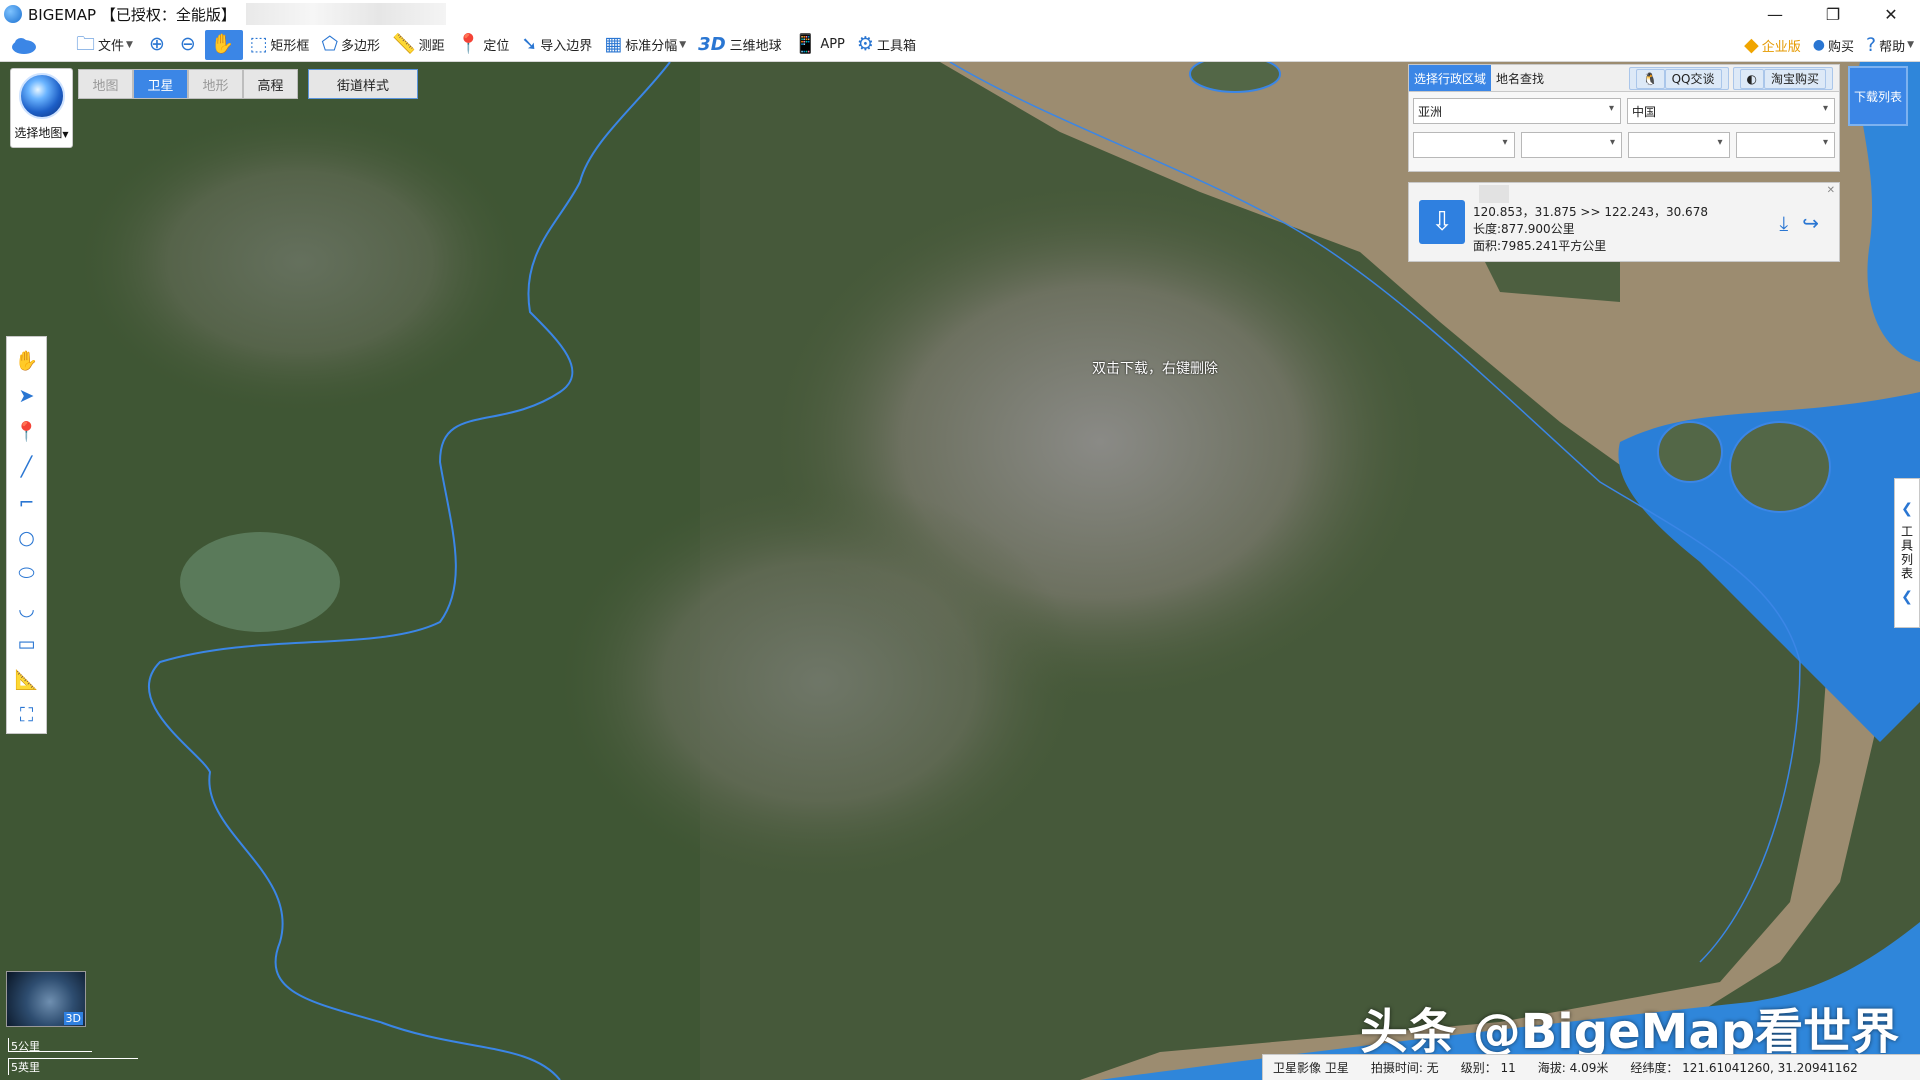 The height and width of the screenshot is (1080, 1920). Describe the element at coordinates (805, 44) in the screenshot. I see `phone-download-icon: 📱` at that location.